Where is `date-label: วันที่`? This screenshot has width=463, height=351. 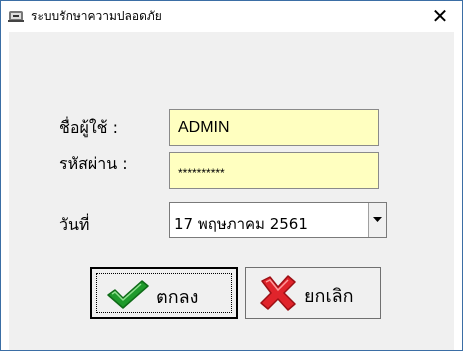
date-label: วันที่ is located at coordinates (74, 224).